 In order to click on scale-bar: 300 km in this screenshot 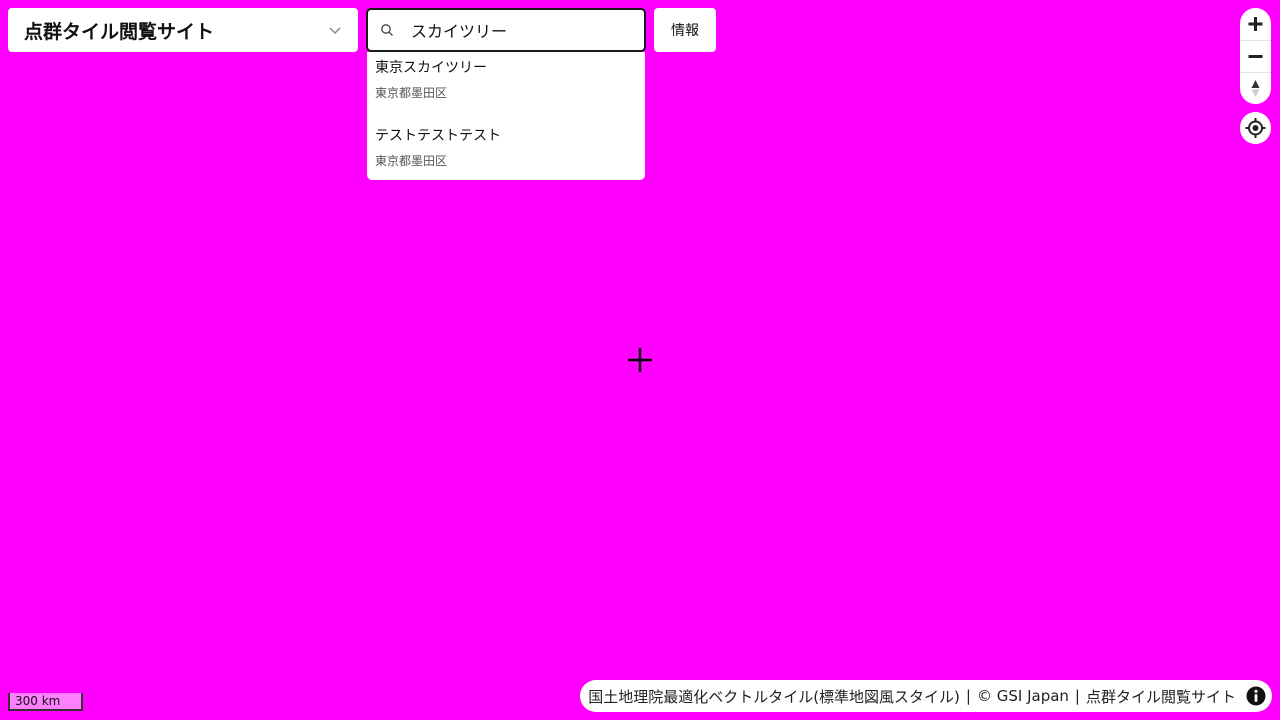, I will do `click(45, 702)`.